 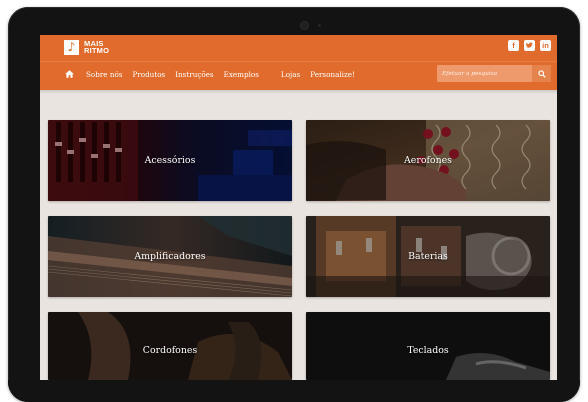 I want to click on nav-produtos: Produtos, so click(x=148, y=74).